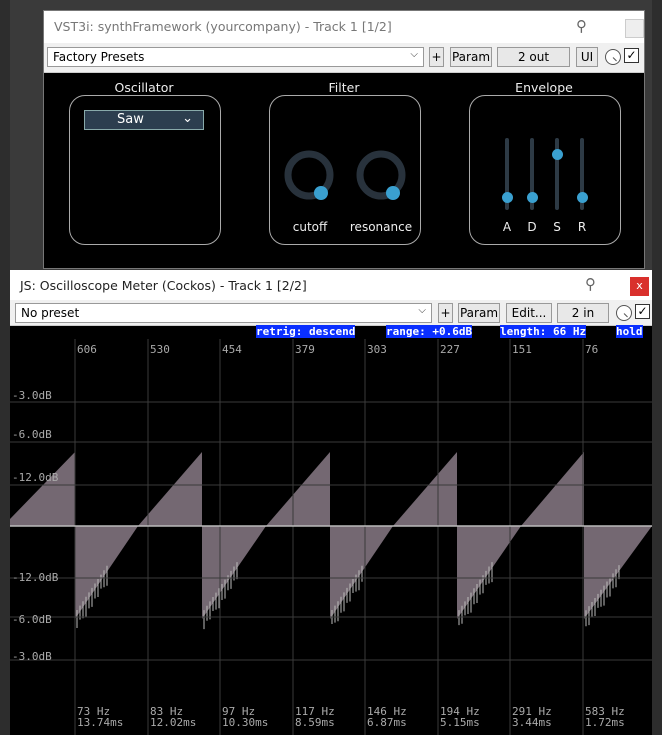 The image size is (662, 735). I want to click on time-label: 13.74ms, so click(100, 722).